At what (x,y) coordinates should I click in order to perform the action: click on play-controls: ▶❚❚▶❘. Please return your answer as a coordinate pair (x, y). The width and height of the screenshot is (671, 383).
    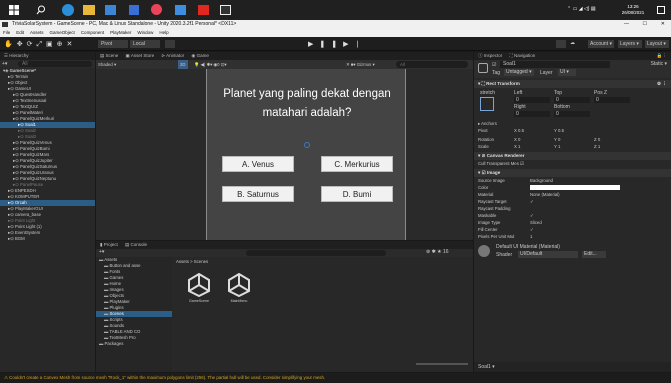
    Looking at the image, I should click on (337, 44).